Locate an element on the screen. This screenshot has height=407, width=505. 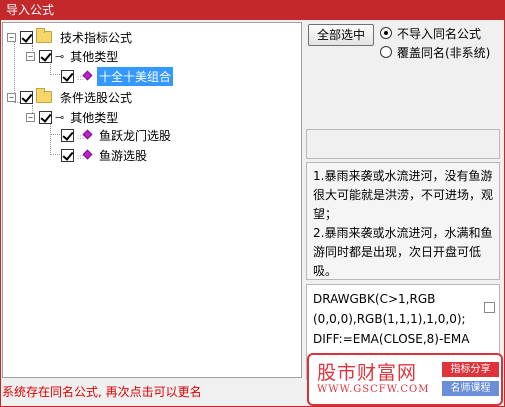
code-line: DIFF:=EMA(CLOSE,8)-EMA is located at coordinates (391, 339).